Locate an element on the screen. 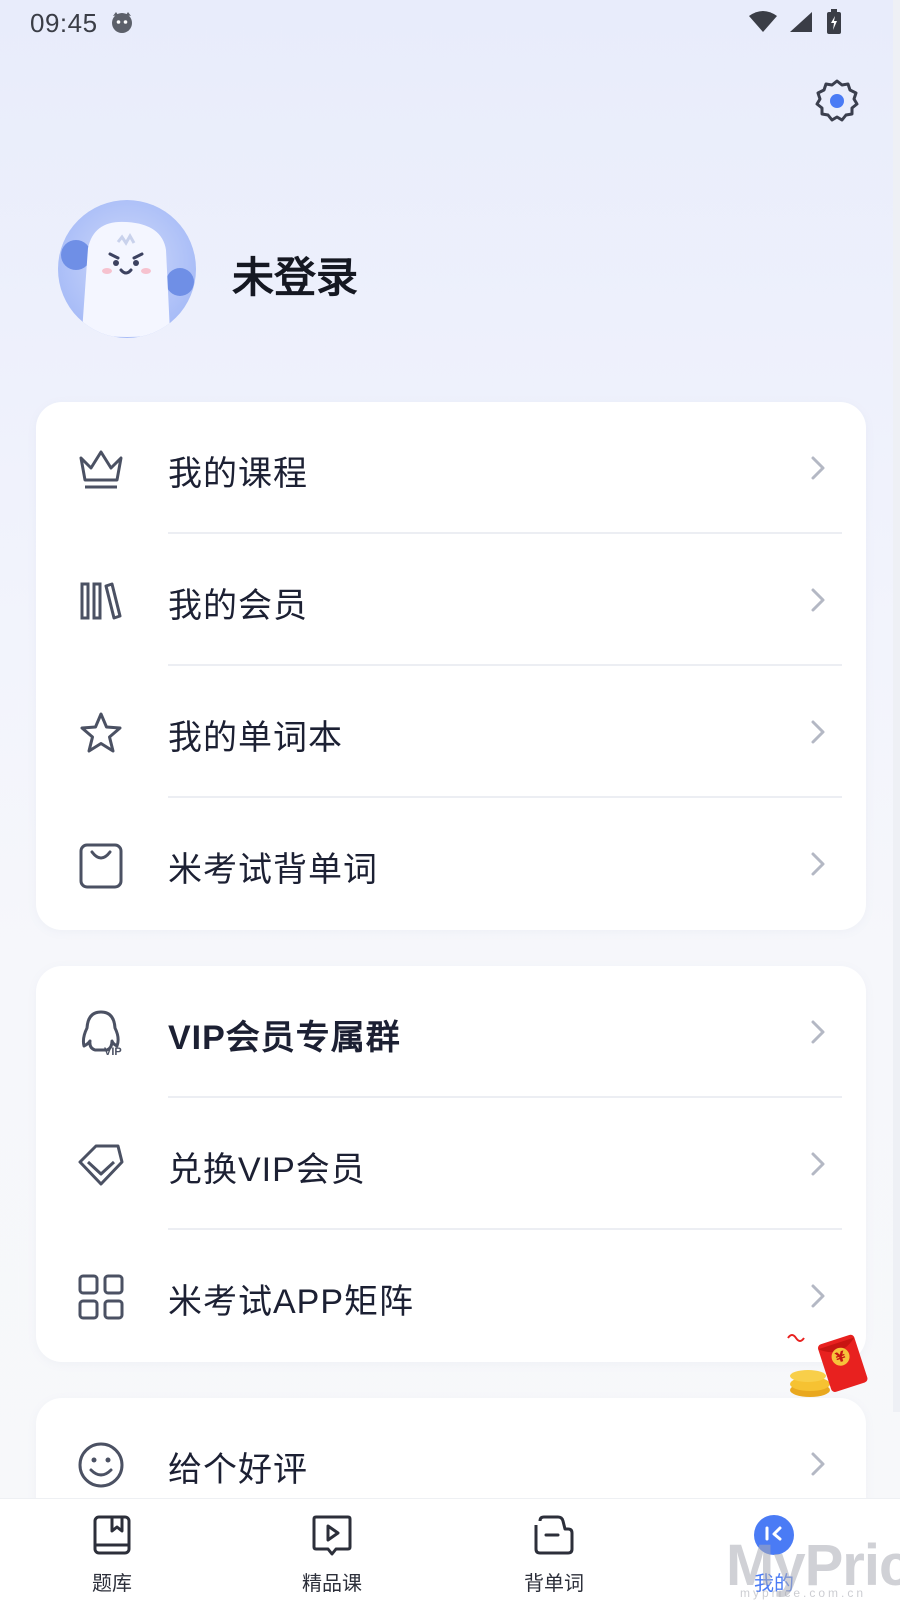  tab-label: 背单词 is located at coordinates (554, 1584).